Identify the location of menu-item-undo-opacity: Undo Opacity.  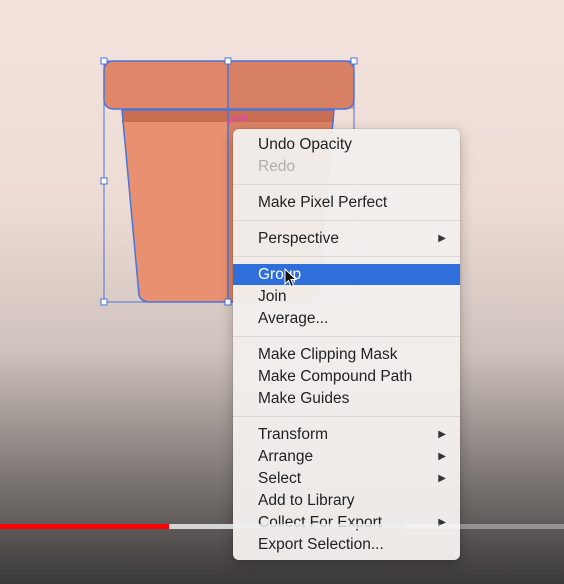
(346, 144).